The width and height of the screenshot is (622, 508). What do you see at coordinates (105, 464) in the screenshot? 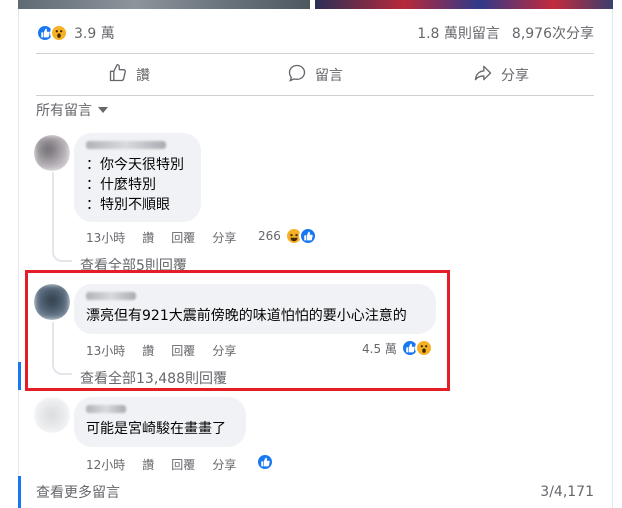
I see `comment-timestamp: 12小時` at bounding box center [105, 464].